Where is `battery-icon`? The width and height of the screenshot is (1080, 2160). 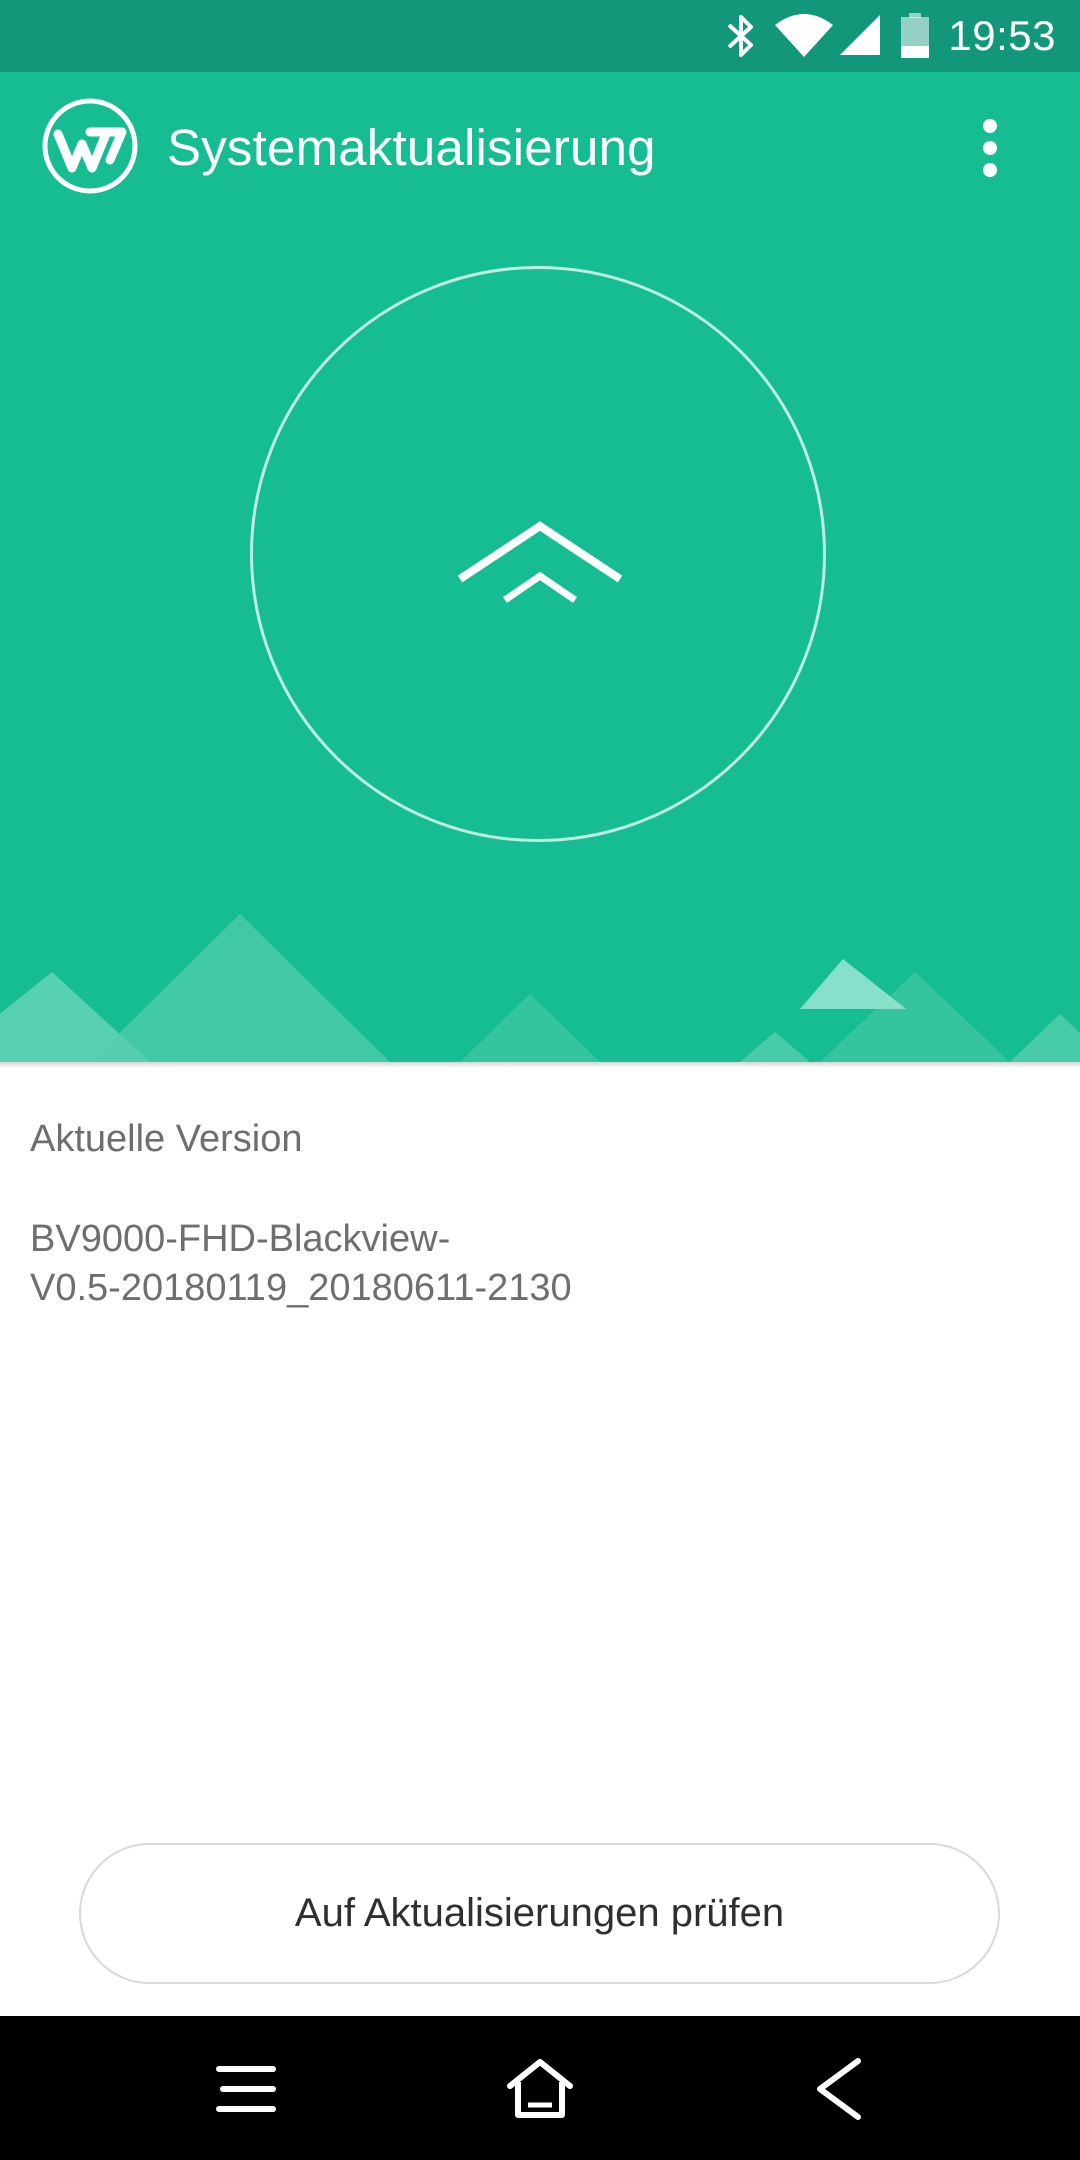 battery-icon is located at coordinates (915, 35).